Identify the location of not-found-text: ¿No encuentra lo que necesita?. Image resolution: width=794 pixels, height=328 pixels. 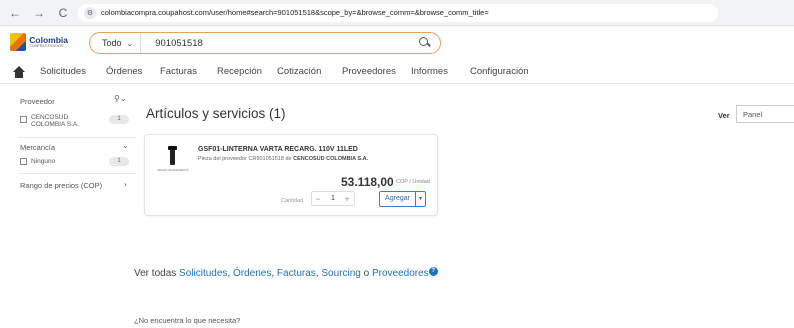
(187, 320).